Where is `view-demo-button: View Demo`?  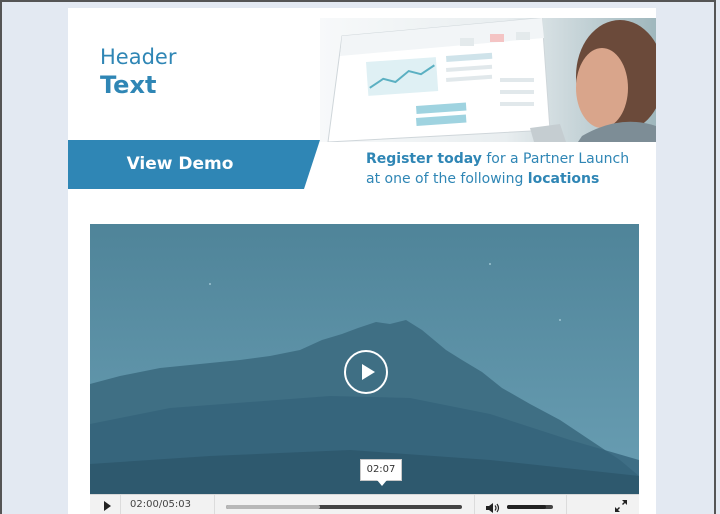 view-demo-button: View Demo is located at coordinates (180, 164).